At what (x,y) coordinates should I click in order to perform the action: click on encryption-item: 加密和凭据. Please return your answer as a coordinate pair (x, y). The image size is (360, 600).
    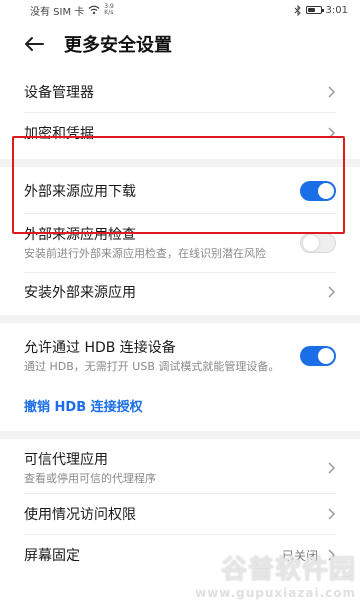
    Looking at the image, I should click on (180, 133).